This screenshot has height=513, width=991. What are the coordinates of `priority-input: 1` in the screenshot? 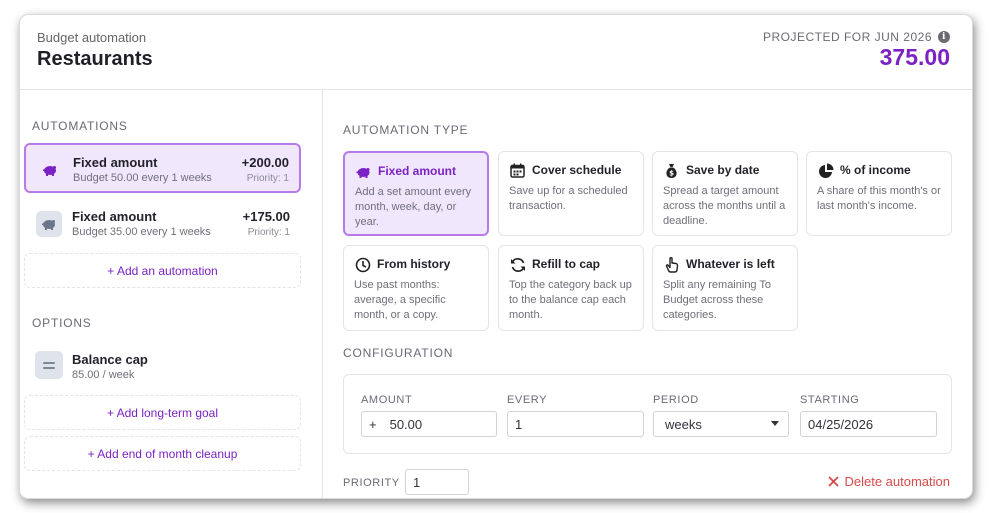 It's located at (437, 482).